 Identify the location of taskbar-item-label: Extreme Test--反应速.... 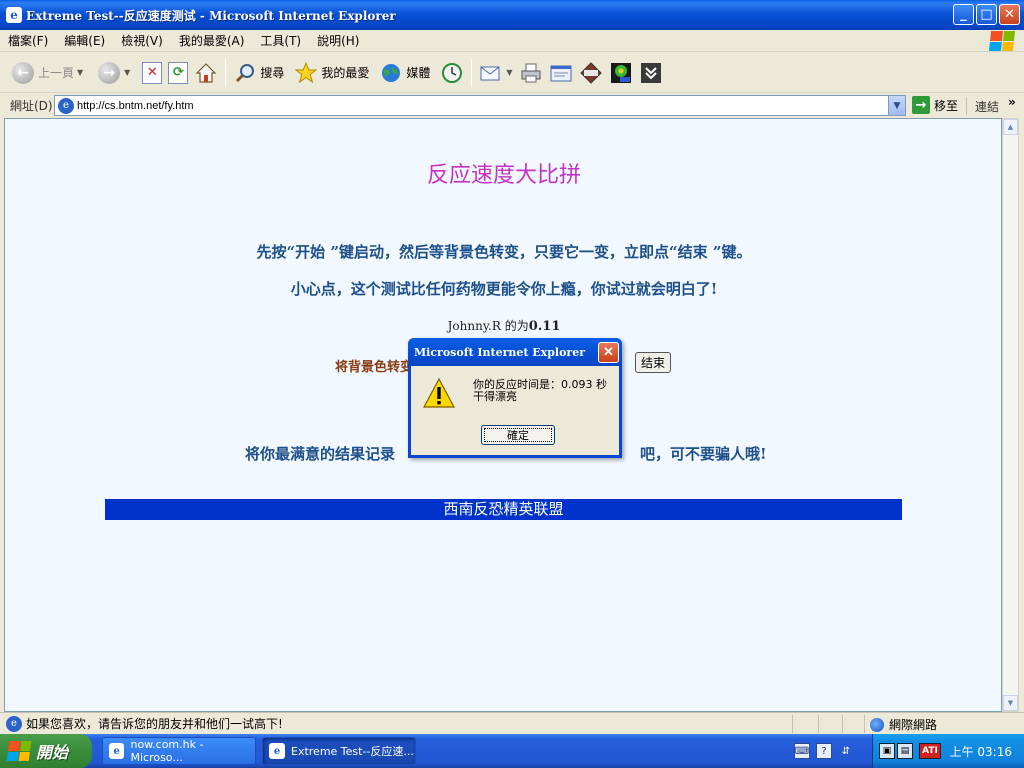
(352, 751).